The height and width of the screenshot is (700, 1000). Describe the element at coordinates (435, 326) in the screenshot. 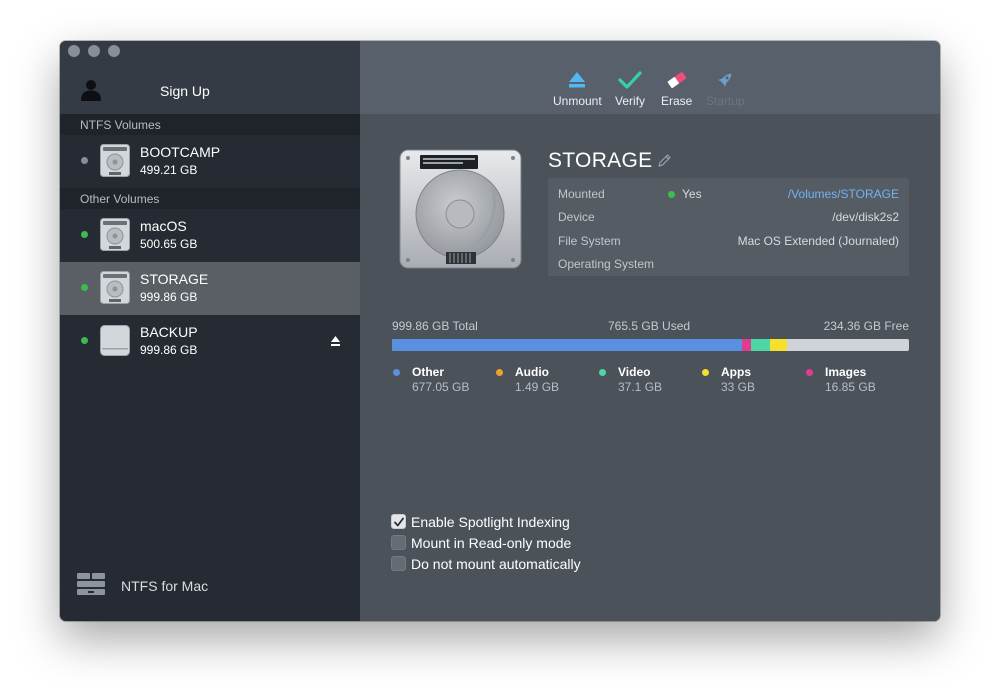

I see `usage-total: 999.86 GB Total` at that location.